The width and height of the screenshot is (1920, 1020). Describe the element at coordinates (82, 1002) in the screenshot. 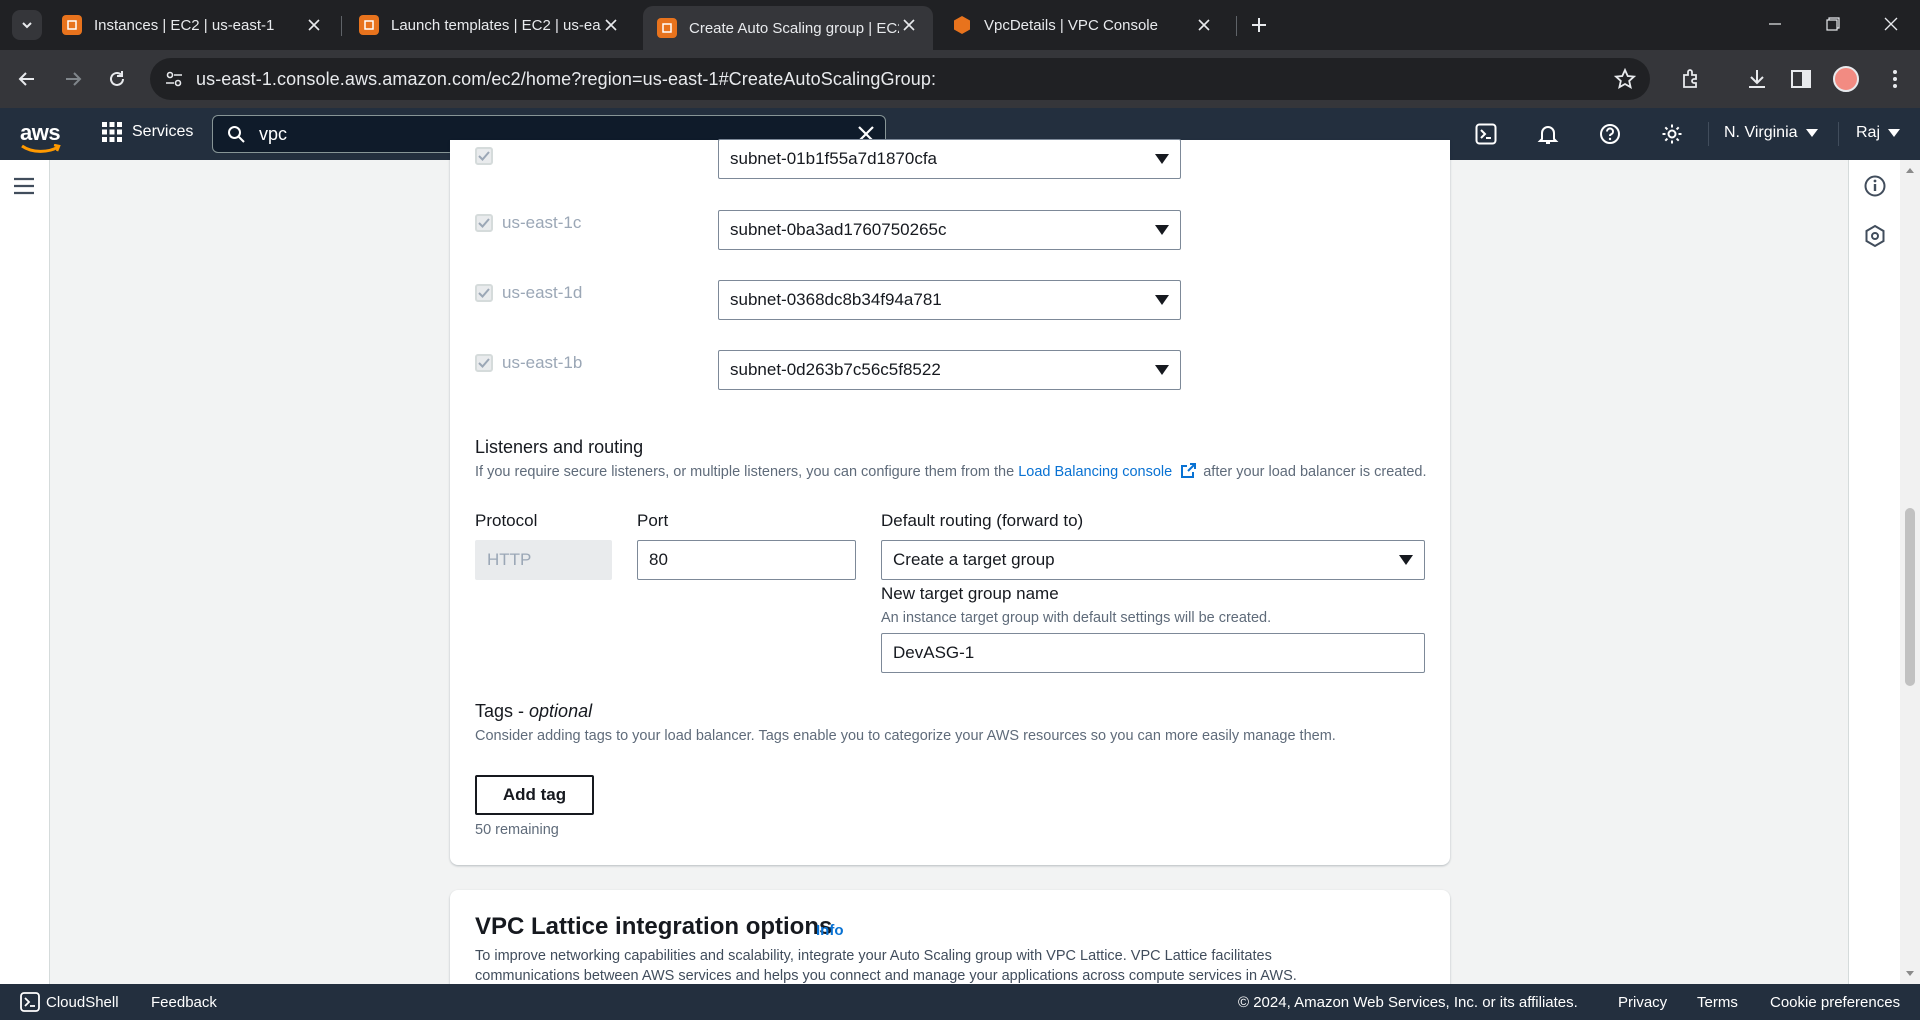

I see `cloudshell-label: CloudShell` at that location.